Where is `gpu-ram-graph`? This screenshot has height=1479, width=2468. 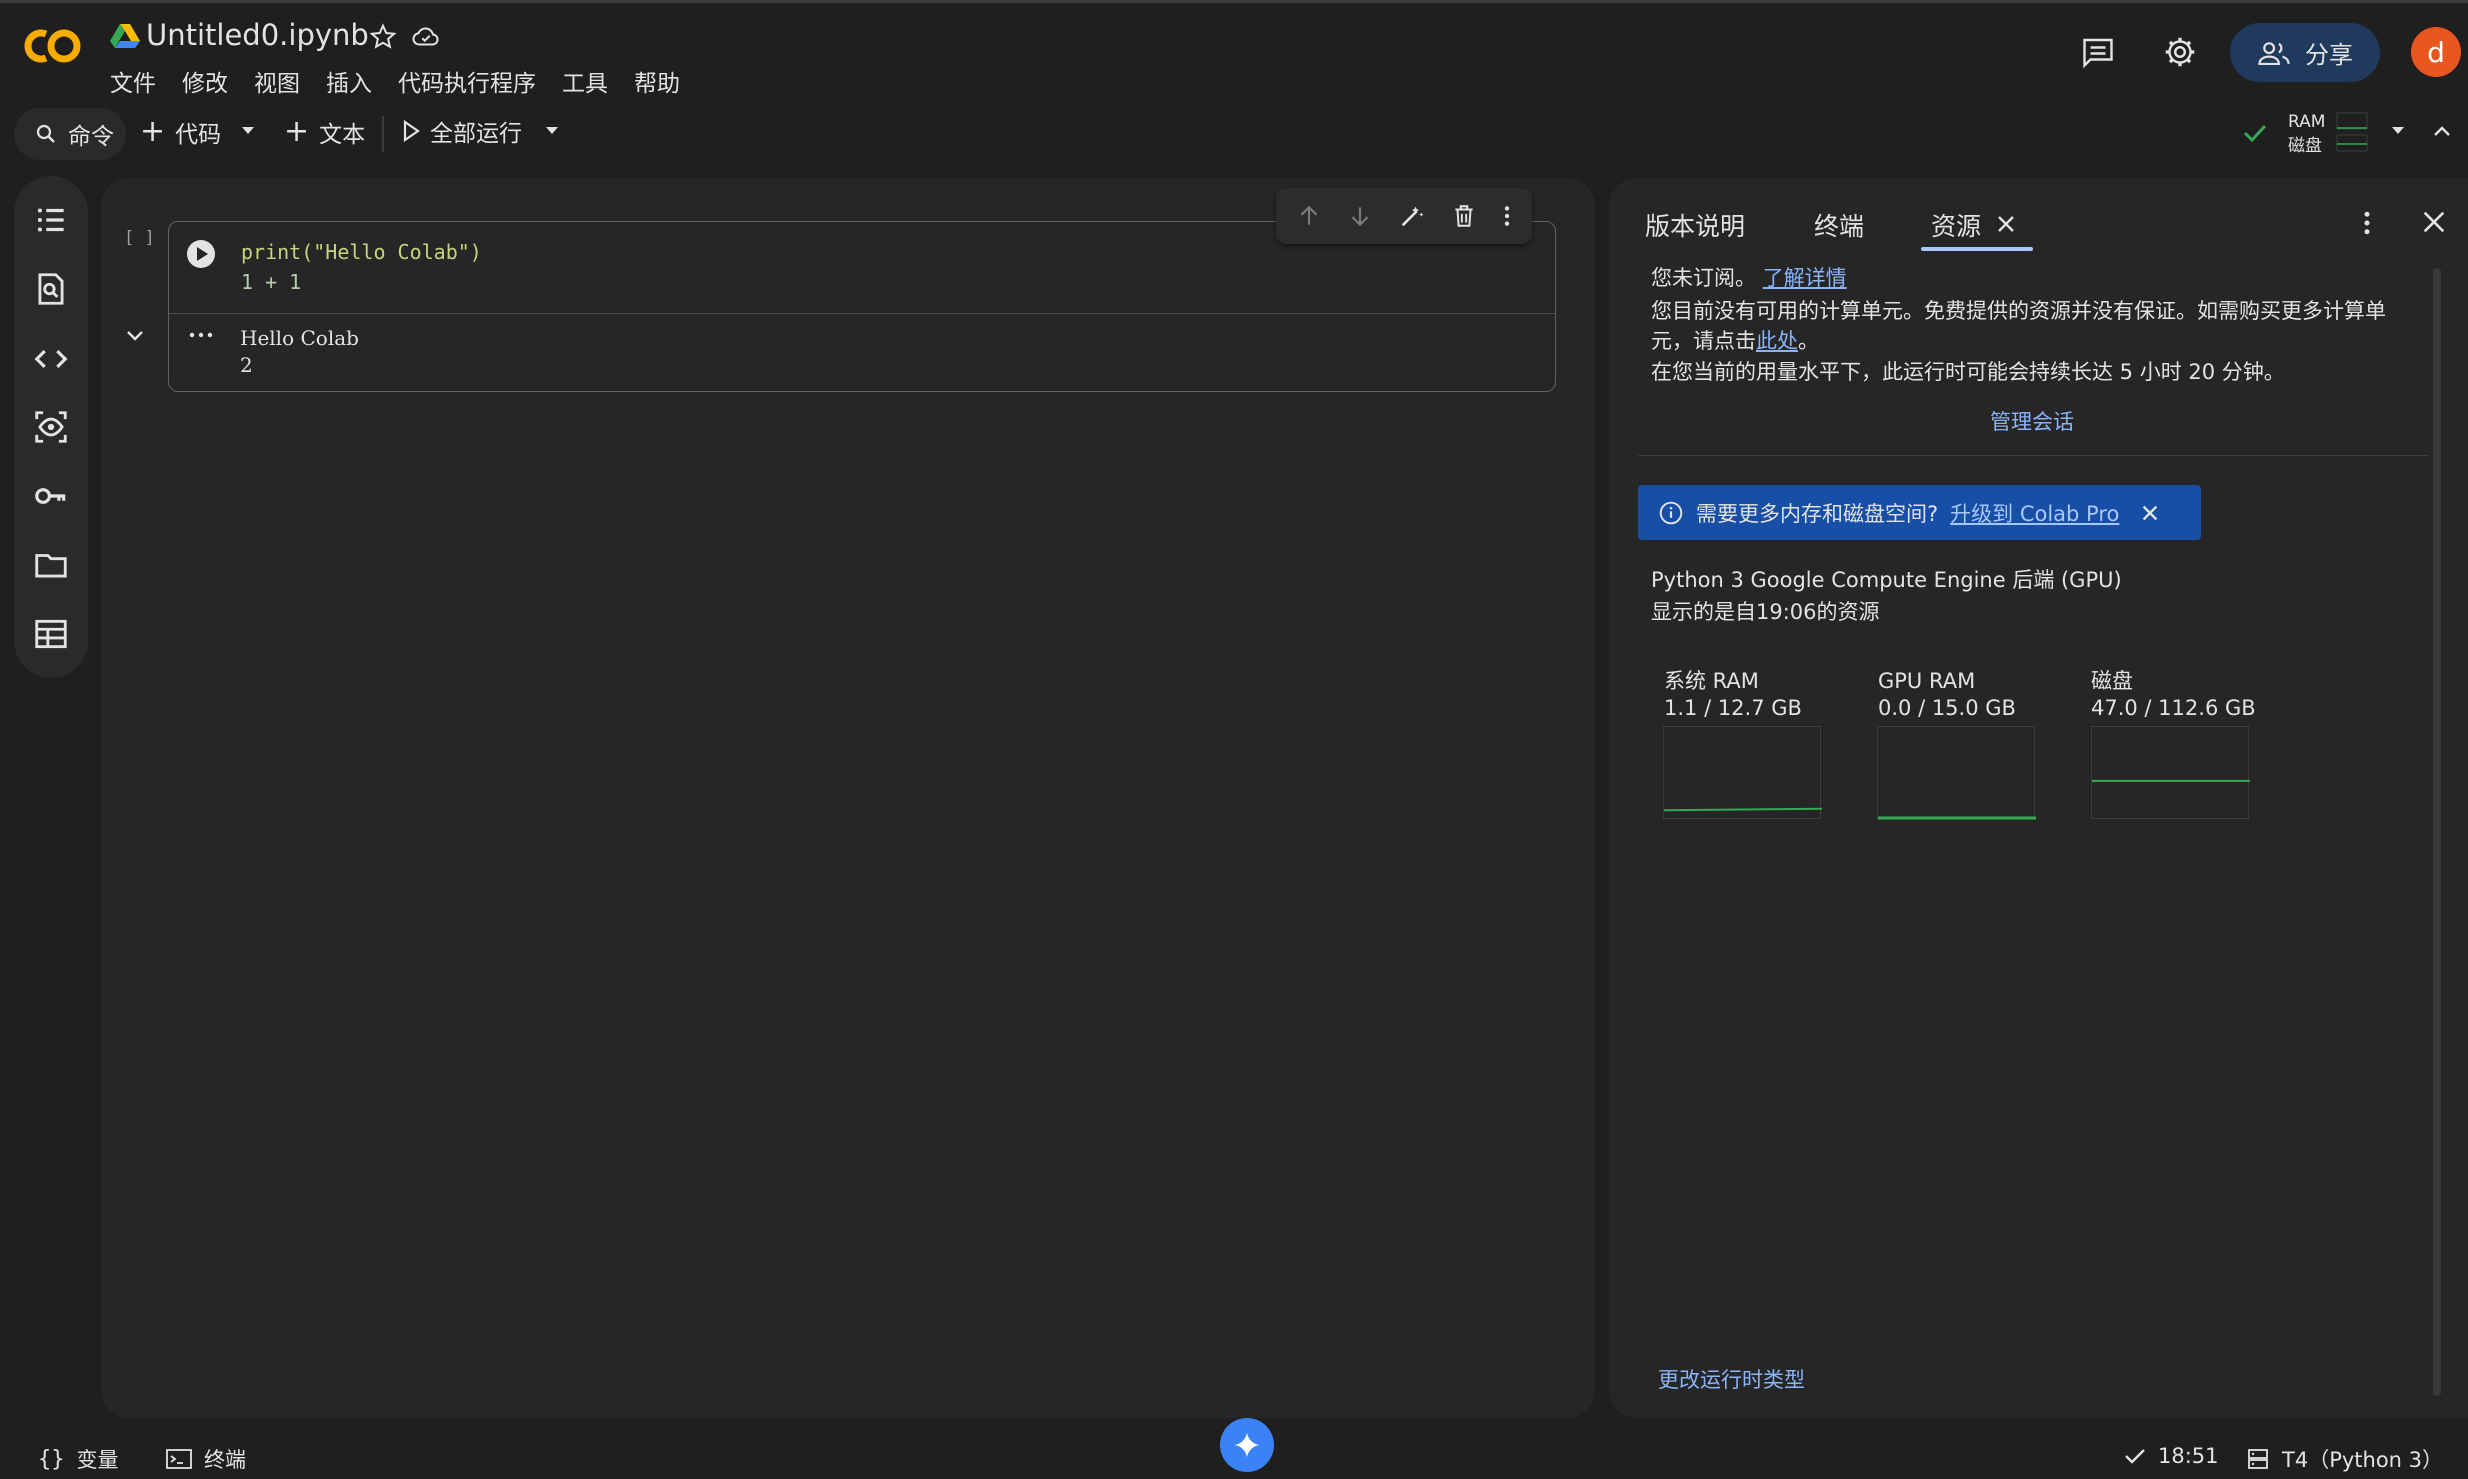
gpu-ram-graph is located at coordinates (1956, 773).